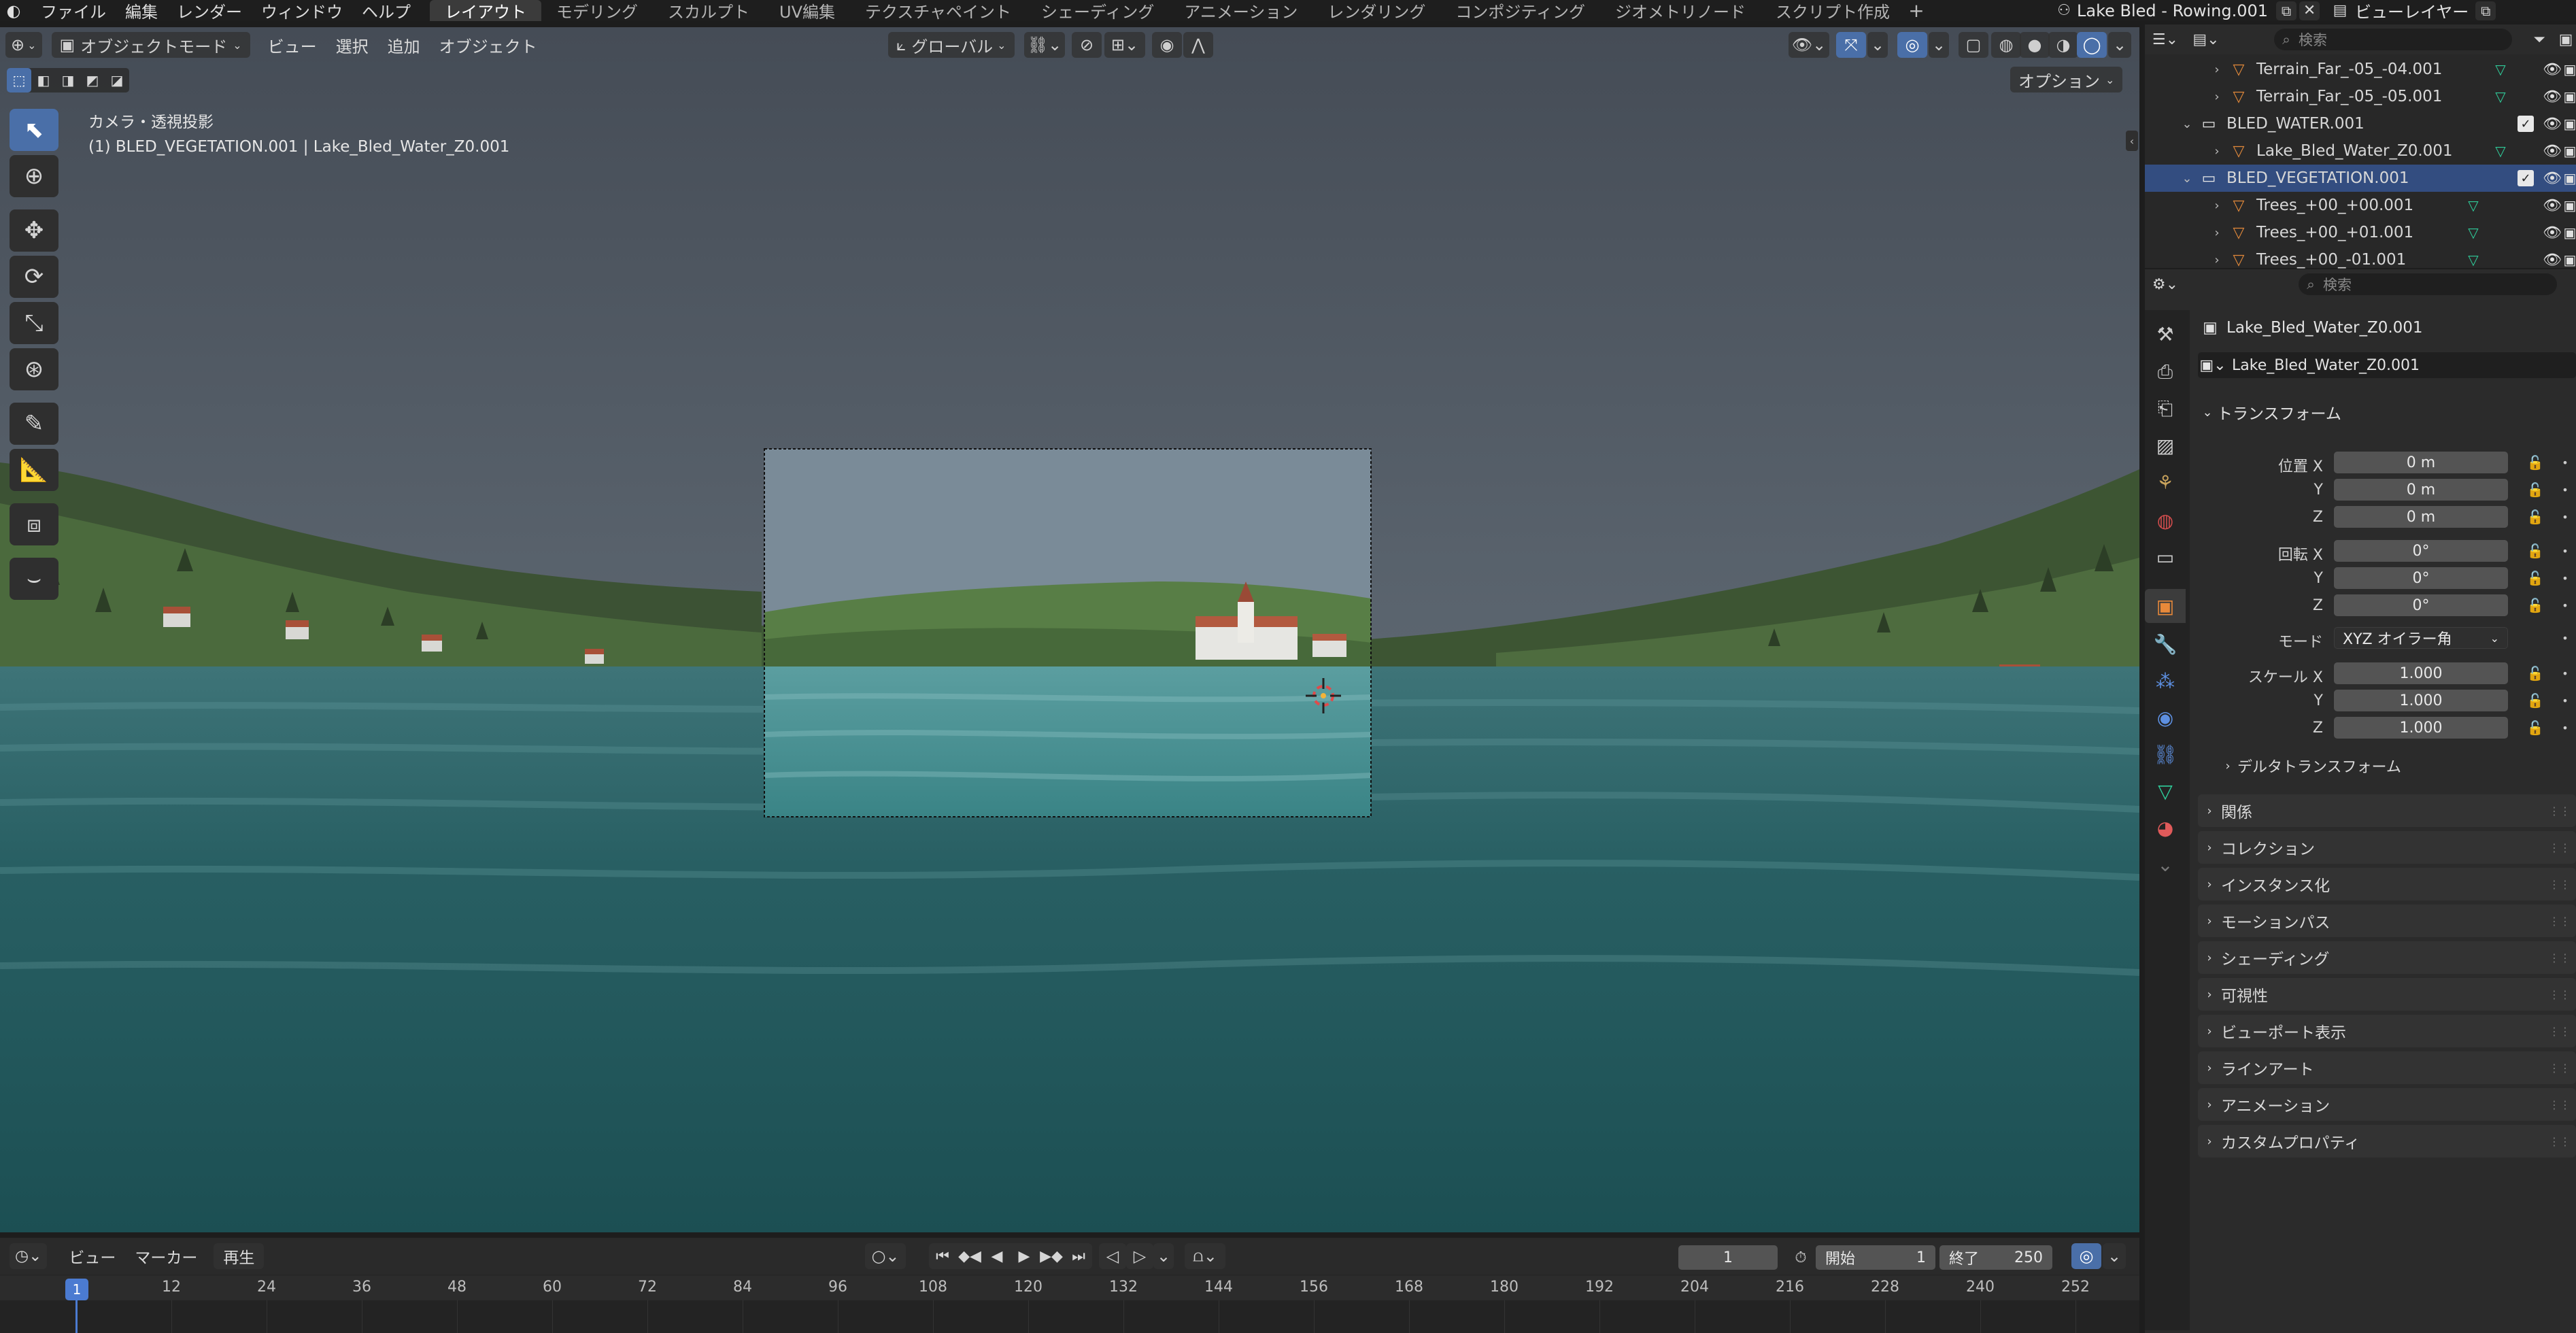 The width and height of the screenshot is (2576, 1333). Describe the element at coordinates (1024, 1256) in the screenshot. I see `play-icon: ▶` at that location.